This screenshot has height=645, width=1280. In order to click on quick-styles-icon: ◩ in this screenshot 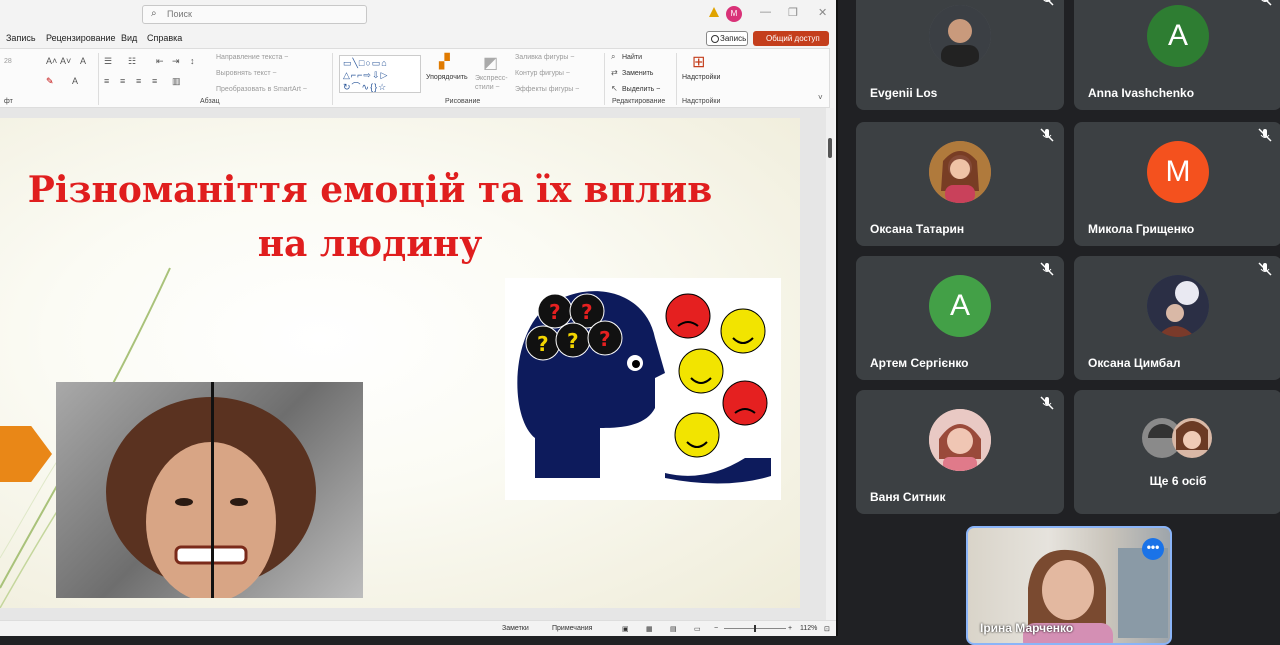, I will do `click(490, 63)`.